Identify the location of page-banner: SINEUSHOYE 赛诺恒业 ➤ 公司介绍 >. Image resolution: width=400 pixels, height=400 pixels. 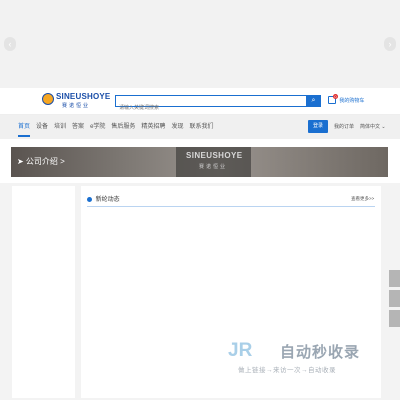
(199, 162).